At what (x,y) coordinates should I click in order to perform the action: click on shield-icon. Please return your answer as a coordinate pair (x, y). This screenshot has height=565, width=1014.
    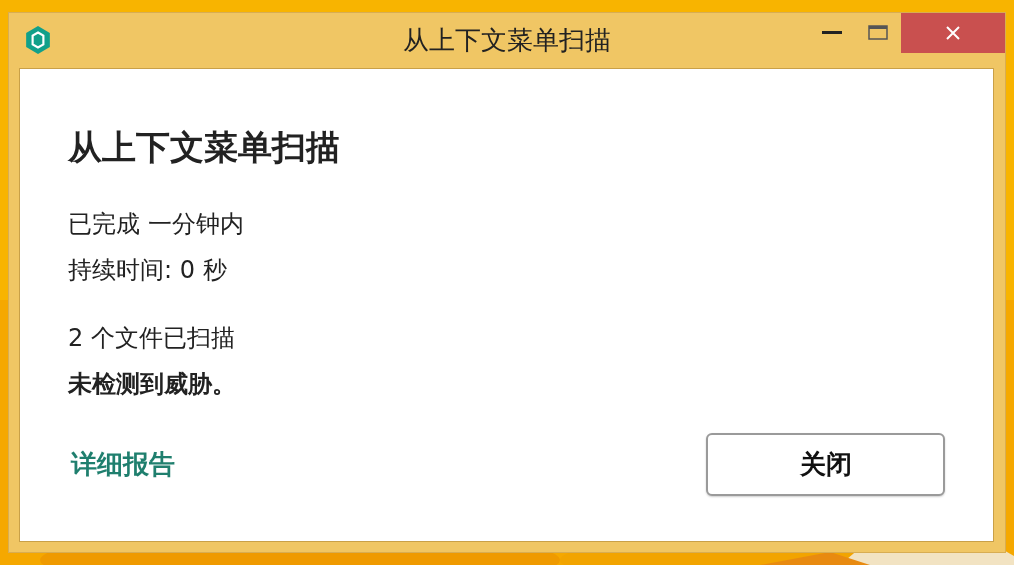
    Looking at the image, I should click on (38, 40).